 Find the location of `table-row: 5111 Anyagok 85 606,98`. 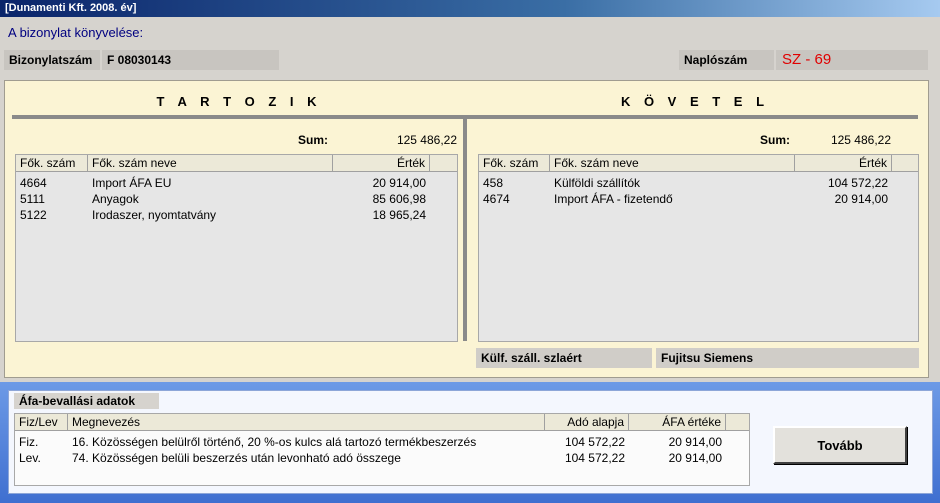

table-row: 5111 Anyagok 85 606,98 is located at coordinates (236, 199).